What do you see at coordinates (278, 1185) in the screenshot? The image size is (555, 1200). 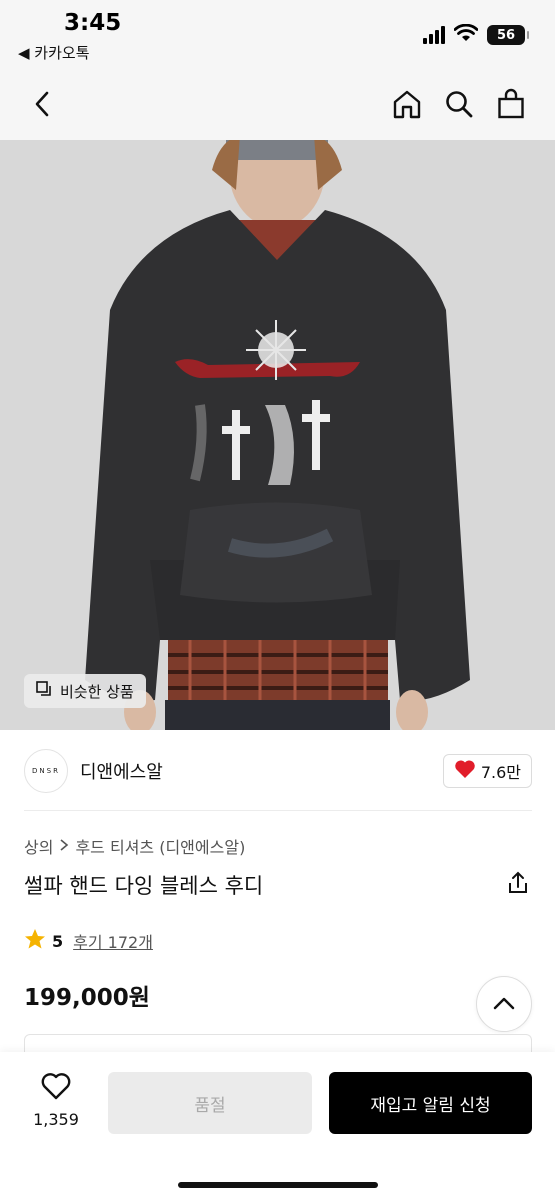 I see `home-indicator` at bounding box center [278, 1185].